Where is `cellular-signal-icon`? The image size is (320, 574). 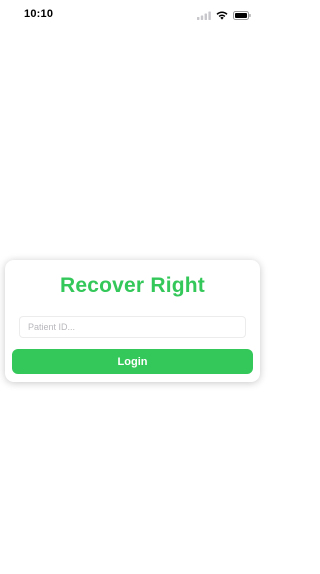 cellular-signal-icon is located at coordinates (204, 15).